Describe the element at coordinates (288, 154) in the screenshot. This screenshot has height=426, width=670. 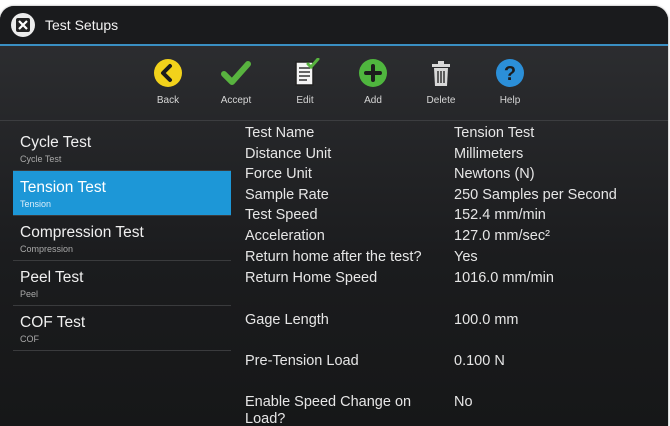
I see `property-key: Distance Unit` at that location.